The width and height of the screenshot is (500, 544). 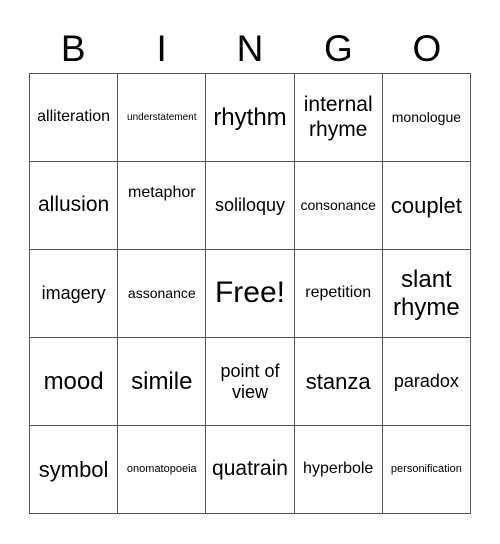 What do you see at coordinates (426, 382) in the screenshot?
I see `bingo-cell: paradox` at bounding box center [426, 382].